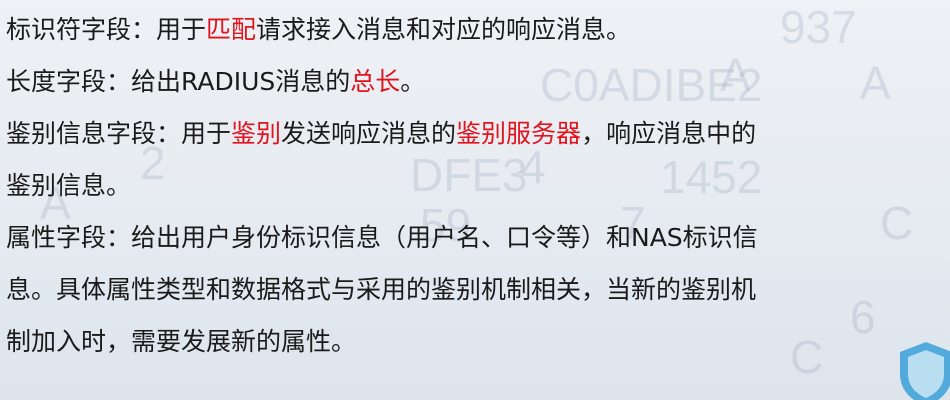  What do you see at coordinates (519, 133) in the screenshot?
I see `highlight-auth-server: 鉴别服务器` at bounding box center [519, 133].